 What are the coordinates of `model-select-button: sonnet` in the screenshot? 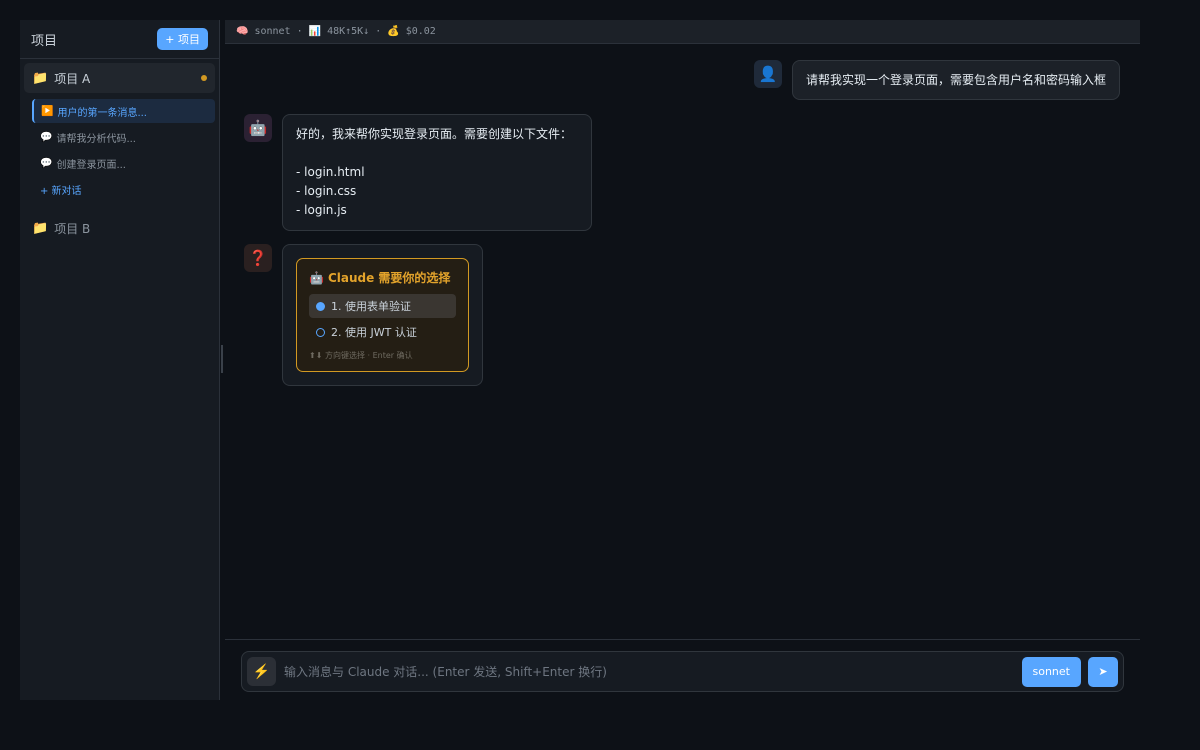 It's located at (1051, 671).